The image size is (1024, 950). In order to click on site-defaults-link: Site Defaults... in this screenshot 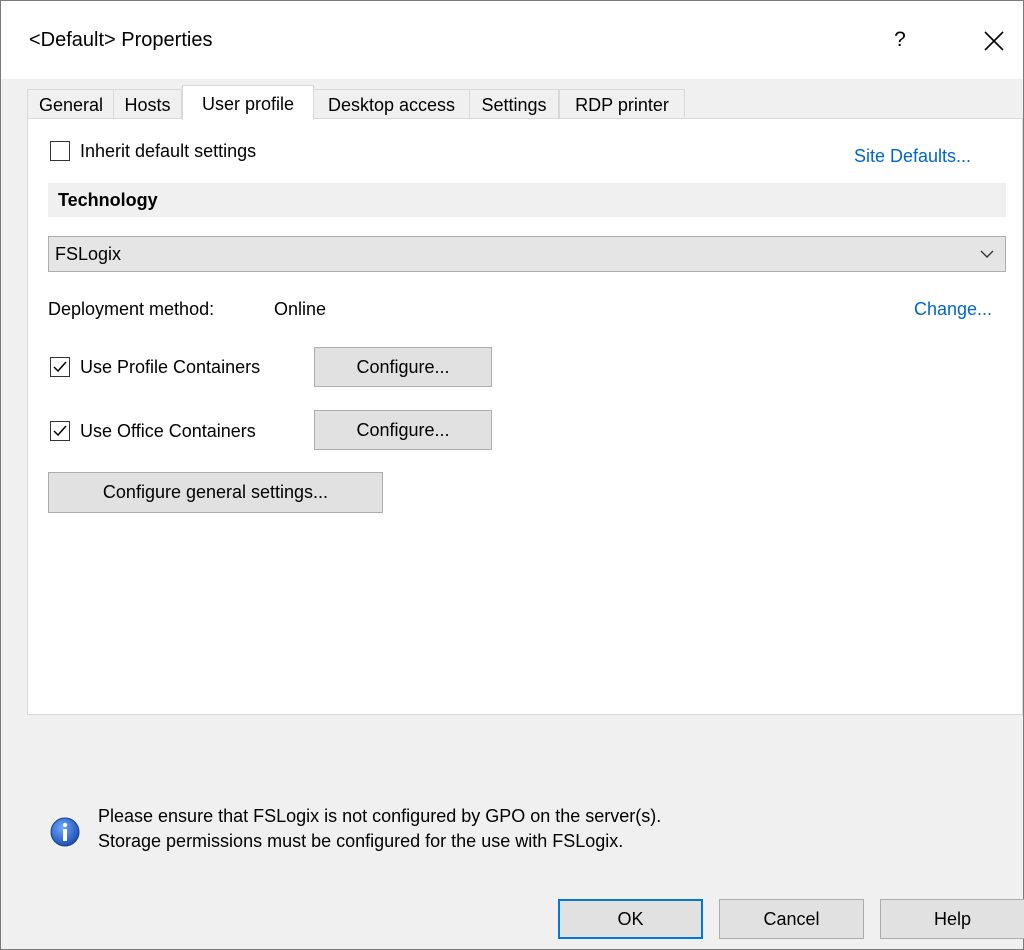, I will do `click(912, 156)`.